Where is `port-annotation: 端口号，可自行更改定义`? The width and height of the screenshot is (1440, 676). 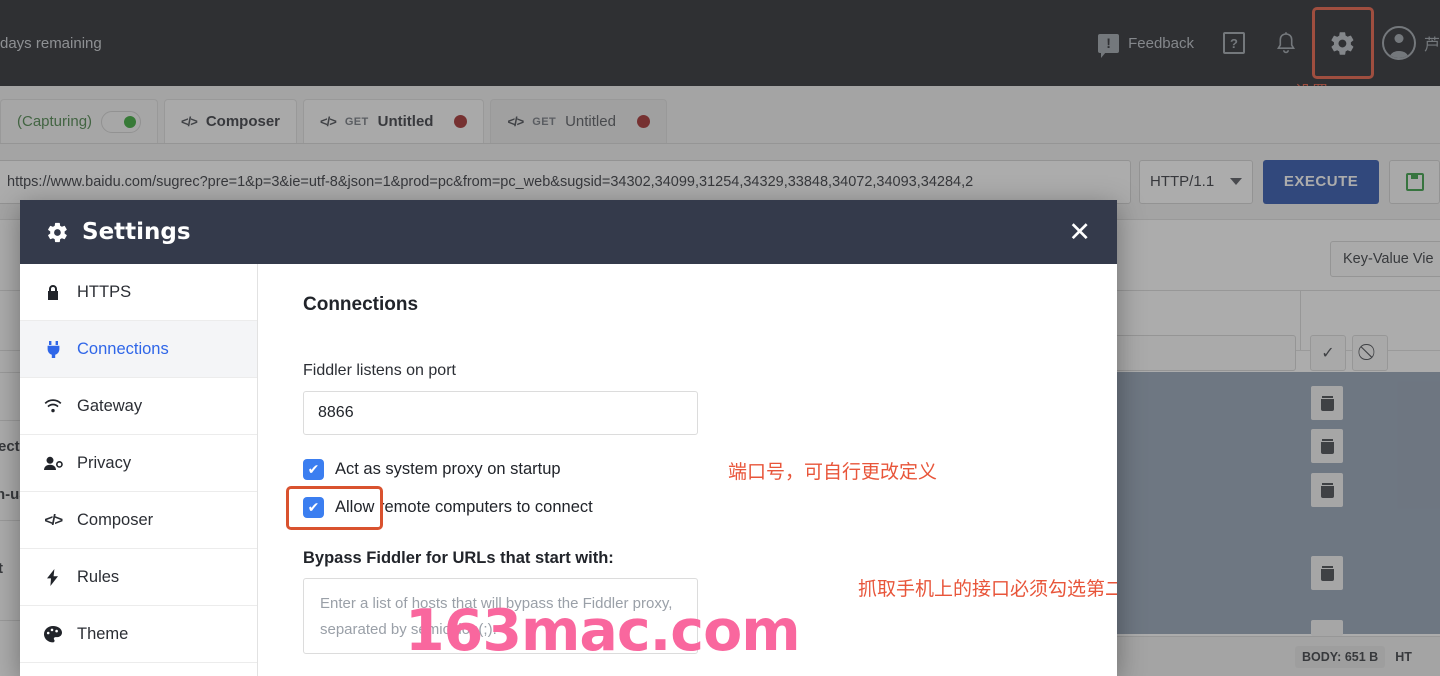 port-annotation: 端口号，可自行更改定义 is located at coordinates (833, 472).